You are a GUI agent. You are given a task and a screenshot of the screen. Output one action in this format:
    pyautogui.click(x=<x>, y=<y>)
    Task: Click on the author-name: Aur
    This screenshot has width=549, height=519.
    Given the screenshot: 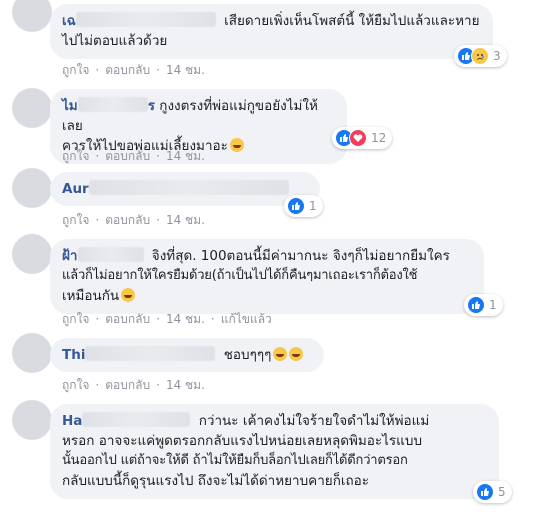 What is the action you would take?
    pyautogui.click(x=75, y=189)
    